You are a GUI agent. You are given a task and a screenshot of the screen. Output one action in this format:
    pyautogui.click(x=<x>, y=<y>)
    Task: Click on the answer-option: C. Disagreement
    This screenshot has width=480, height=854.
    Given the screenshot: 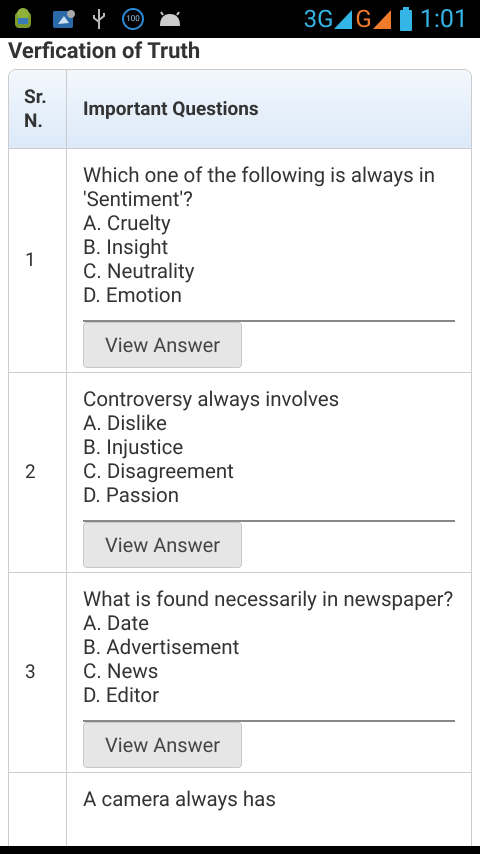 What is the action you would take?
    pyautogui.click(x=269, y=472)
    